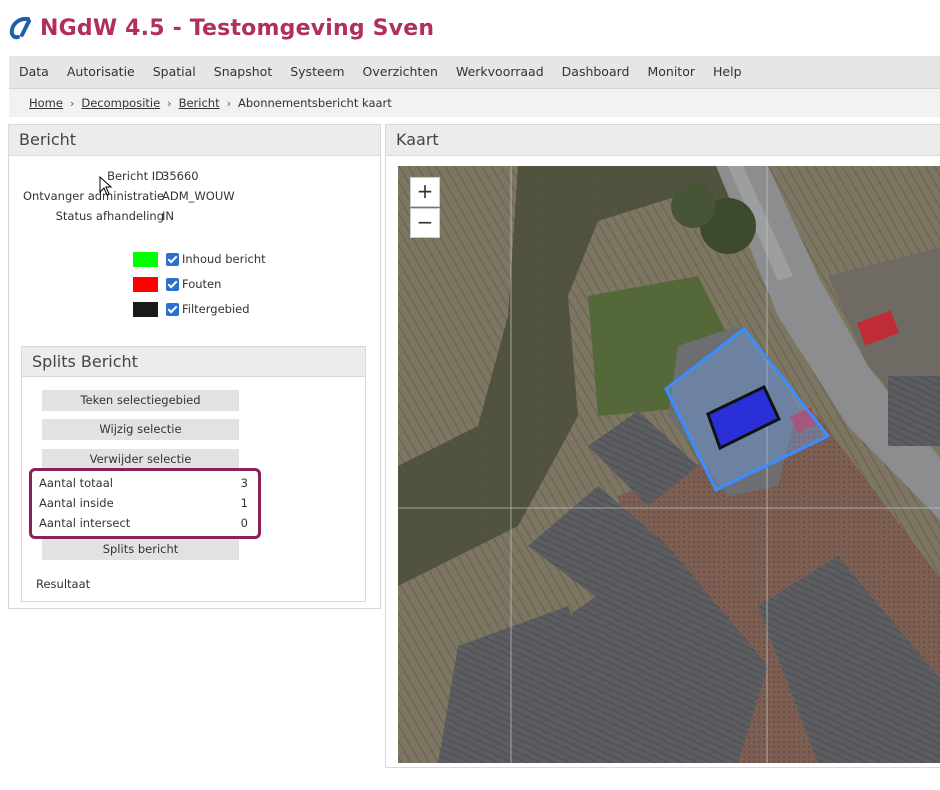 This screenshot has height=790, width=940. I want to click on breadcrumb-decompositie: Decompositie, so click(120, 103).